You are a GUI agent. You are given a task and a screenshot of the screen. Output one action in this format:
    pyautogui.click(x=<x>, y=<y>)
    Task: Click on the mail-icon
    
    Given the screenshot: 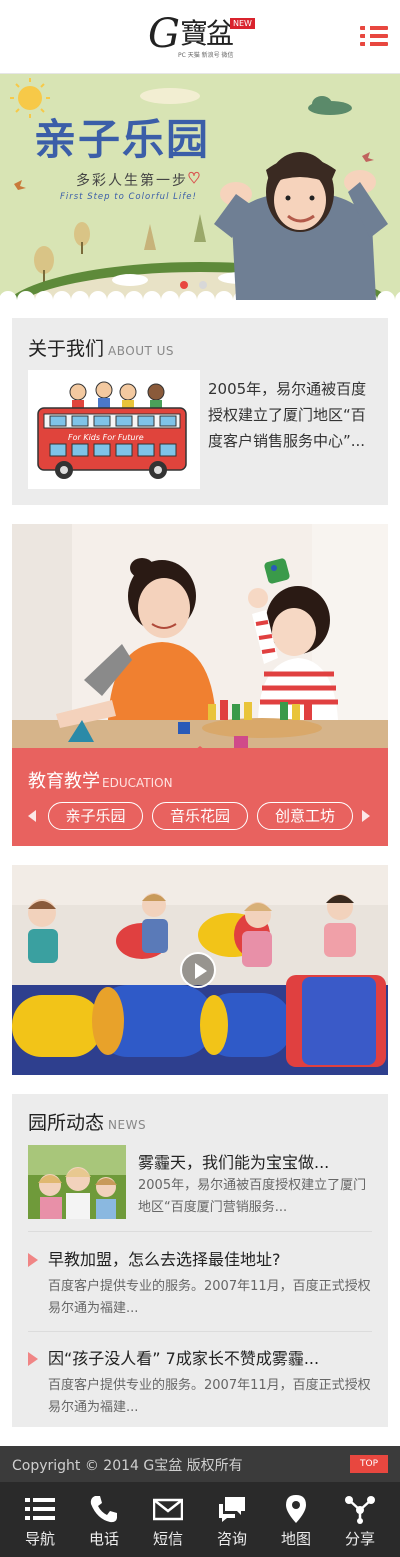 What is the action you would take?
    pyautogui.click(x=168, y=1509)
    